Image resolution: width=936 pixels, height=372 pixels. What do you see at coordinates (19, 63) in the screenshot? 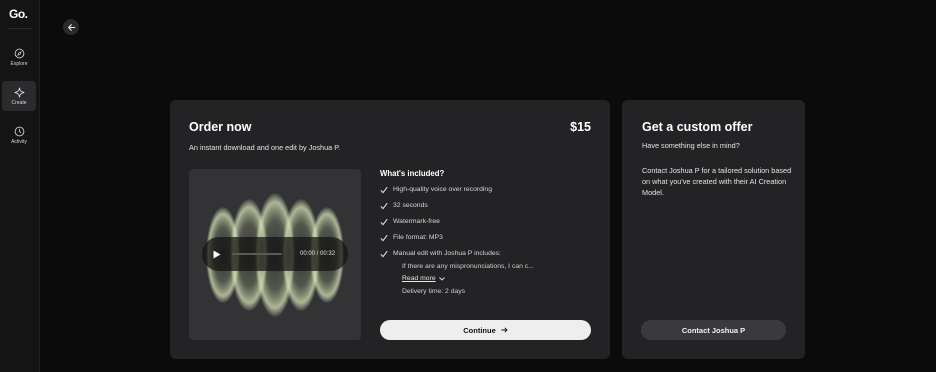
I see `sidebar-item-label: Explore` at bounding box center [19, 63].